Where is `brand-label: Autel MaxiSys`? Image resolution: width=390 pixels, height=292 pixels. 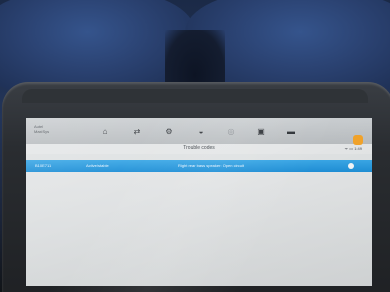
brand-label: Autel MaxiSys is located at coordinates (41, 129).